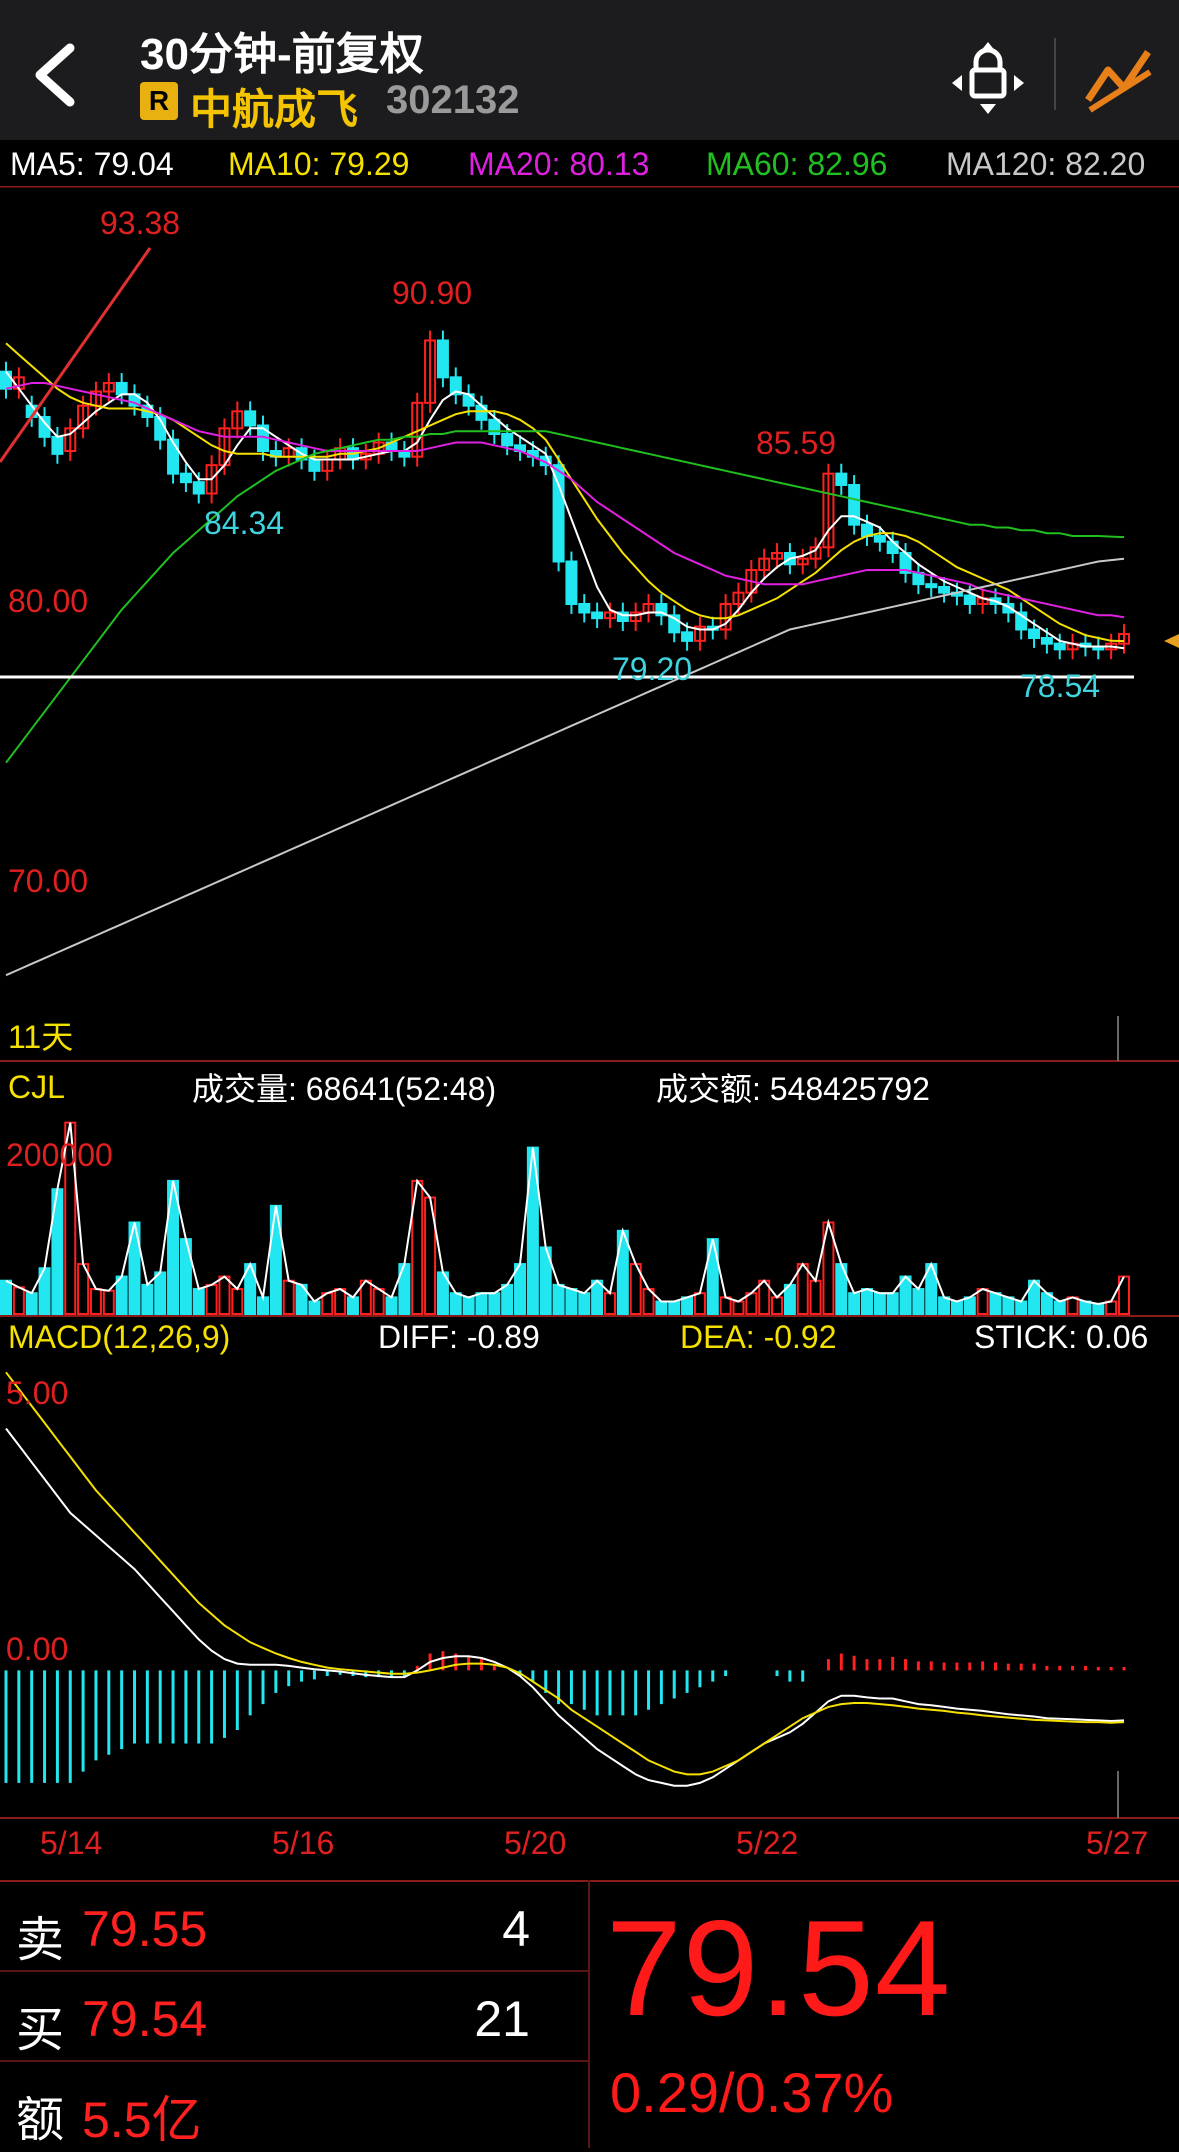 This screenshot has width=1179, height=2152. I want to click on sell-row: 卖 79.55 4, so click(294, 1927).